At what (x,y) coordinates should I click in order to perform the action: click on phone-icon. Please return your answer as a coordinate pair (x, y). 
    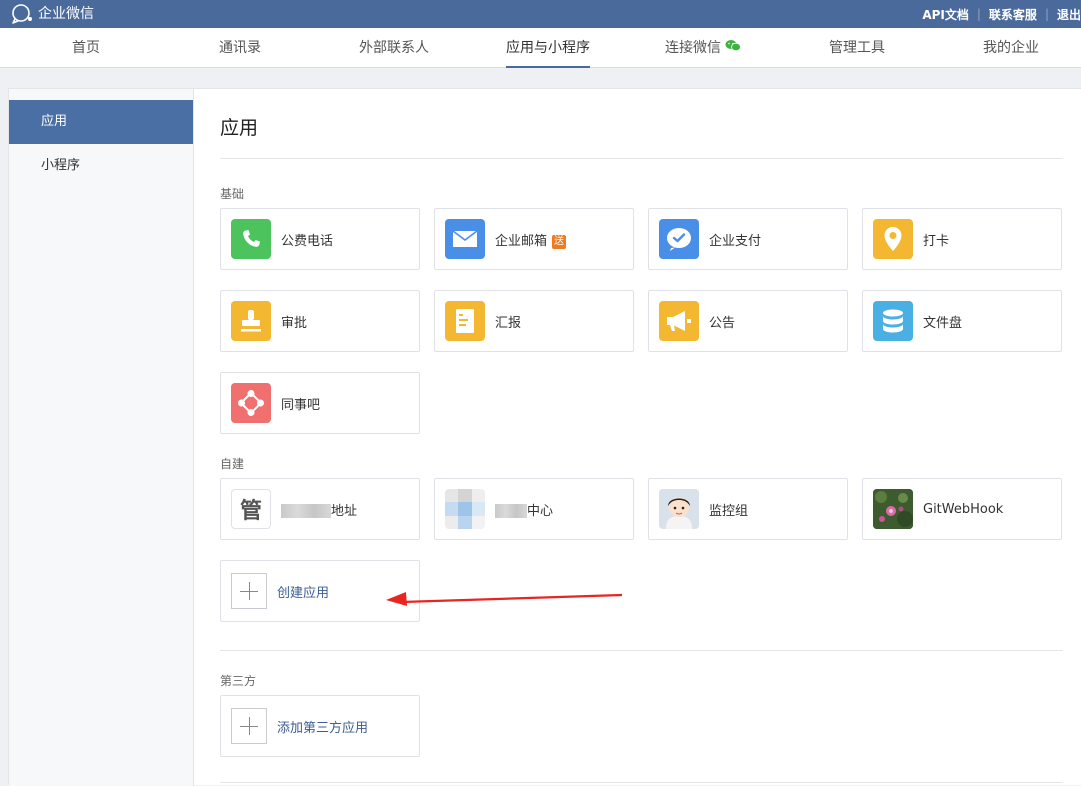
    Looking at the image, I should click on (251, 239).